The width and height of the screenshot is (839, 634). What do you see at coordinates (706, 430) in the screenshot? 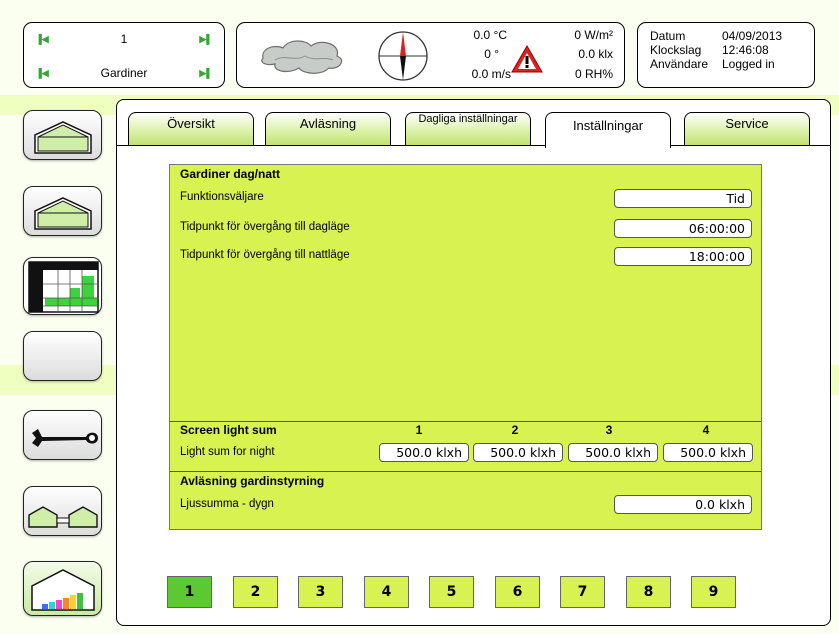
I see `column-header: 4` at bounding box center [706, 430].